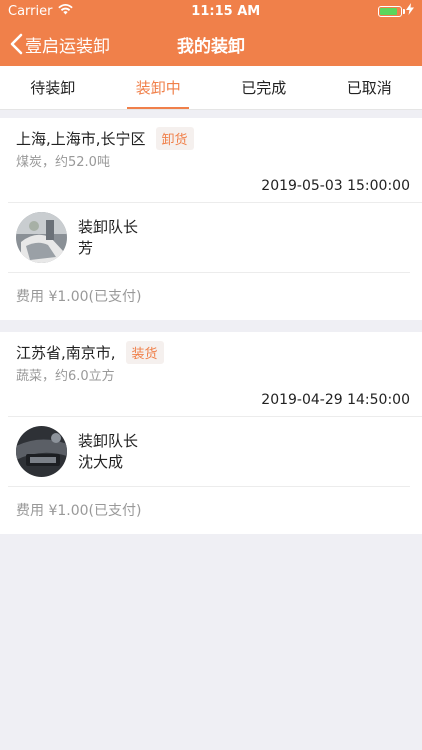 The height and width of the screenshot is (750, 422). I want to click on chevron-left-icon, so click(16, 44).